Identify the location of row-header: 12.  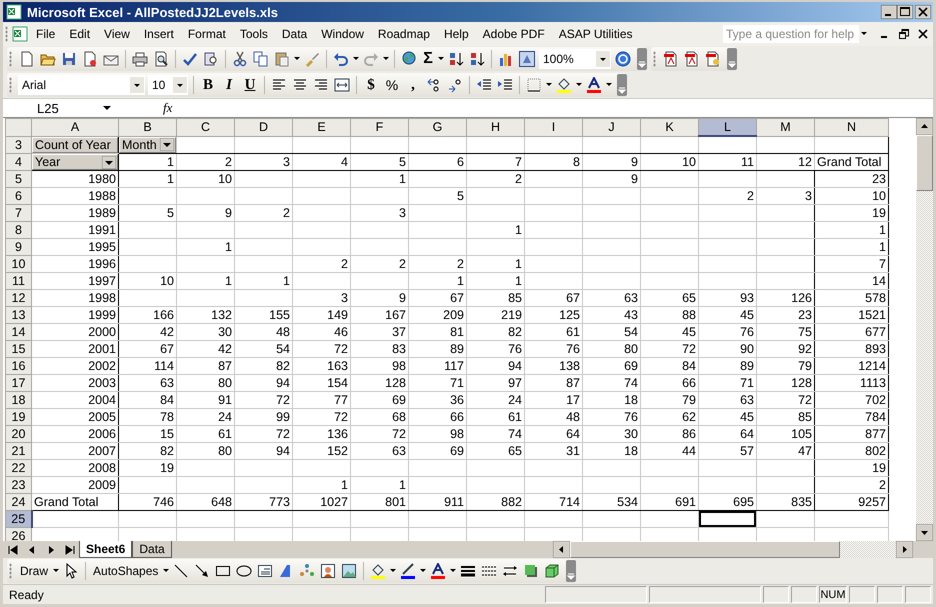
(19, 298).